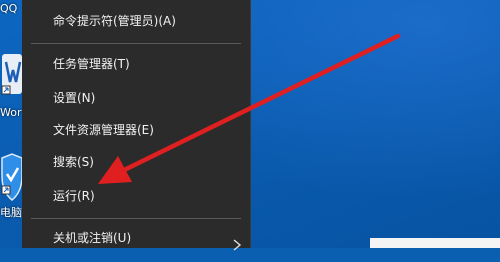  What do you see at coordinates (11, 212) in the screenshot?
I see `desktop-icon-label-pc: 电脑` at bounding box center [11, 212].